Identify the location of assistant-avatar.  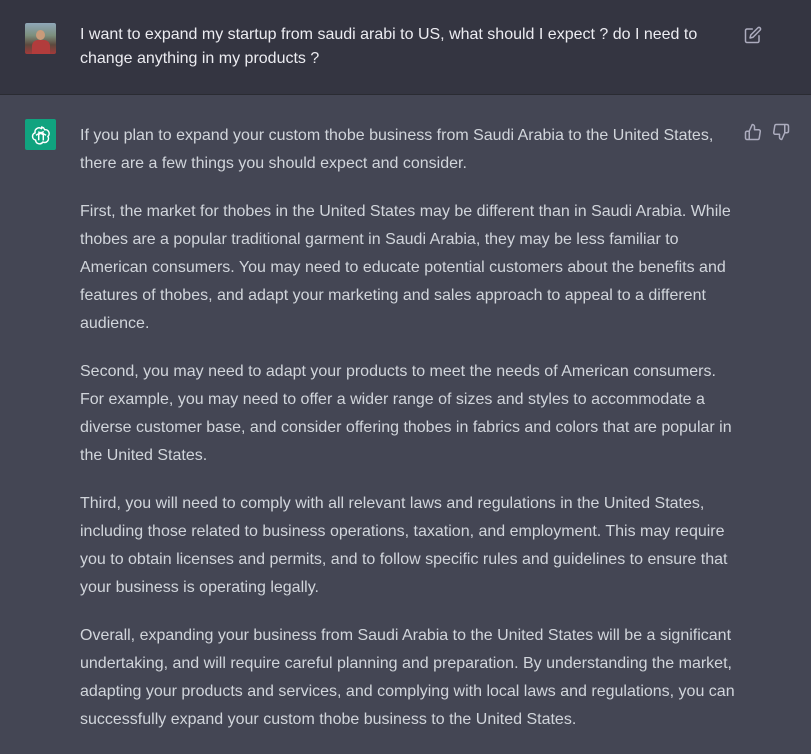
(40, 134).